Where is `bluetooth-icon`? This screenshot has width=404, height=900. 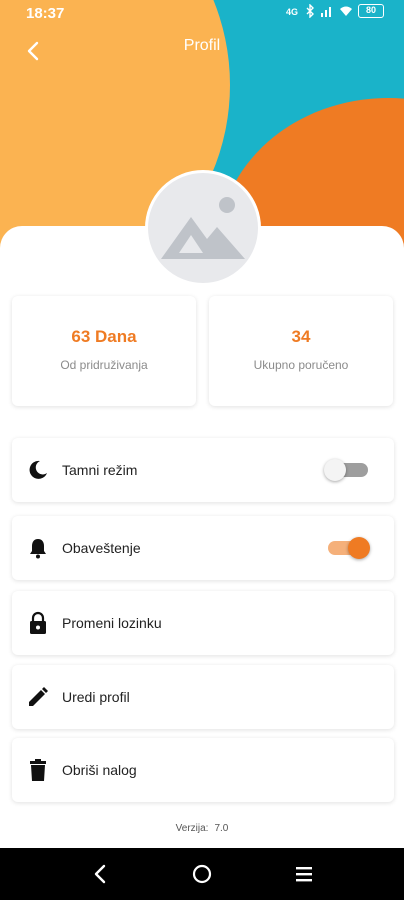
bluetooth-icon is located at coordinates (310, 11).